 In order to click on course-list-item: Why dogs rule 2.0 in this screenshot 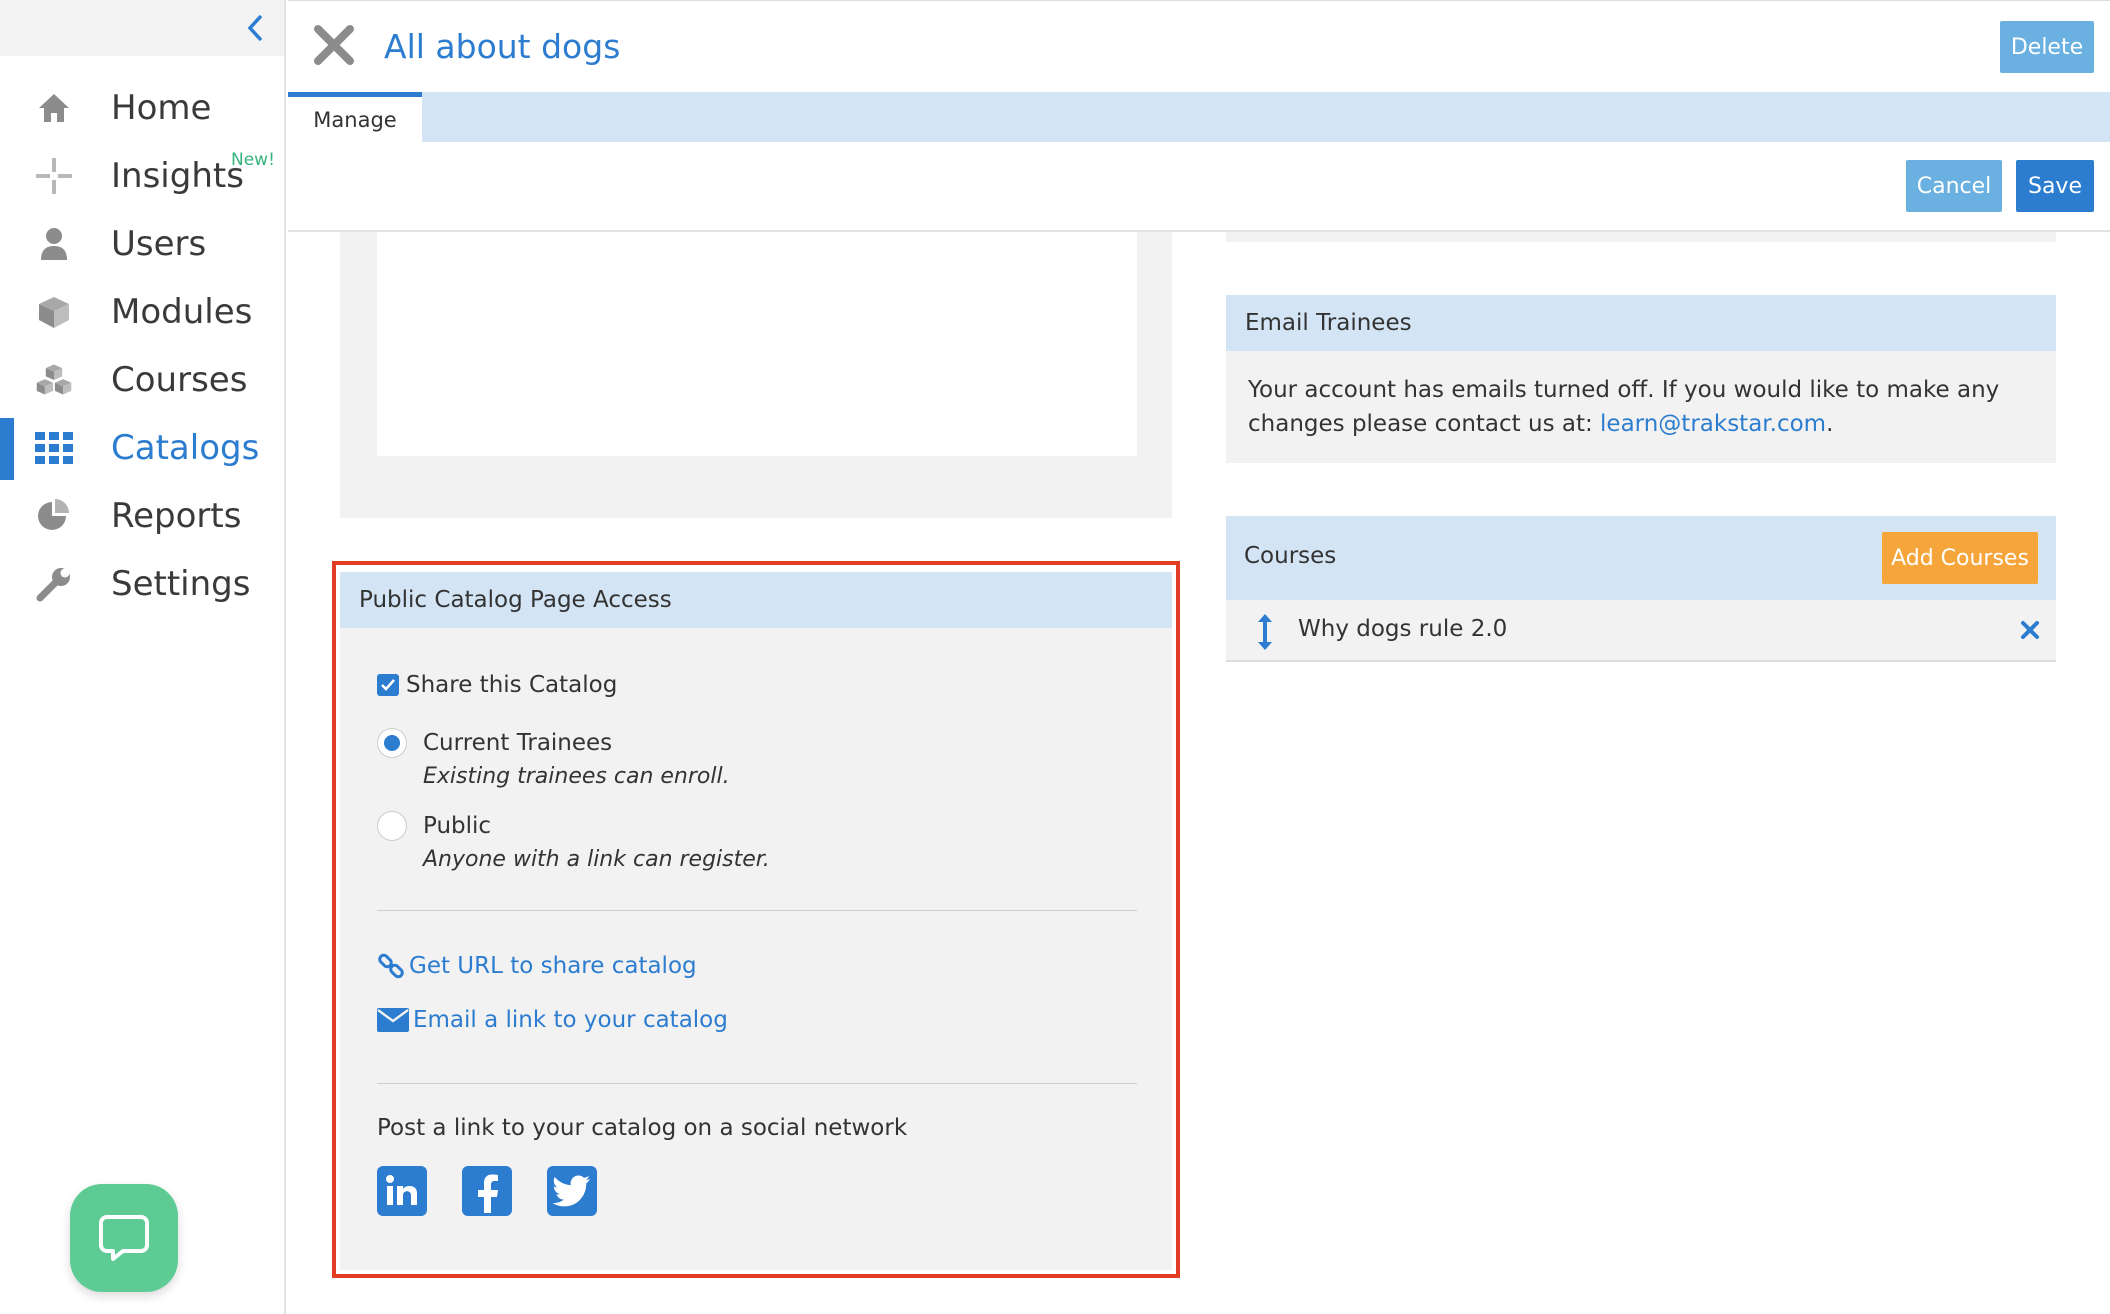, I will do `click(1641, 630)`.